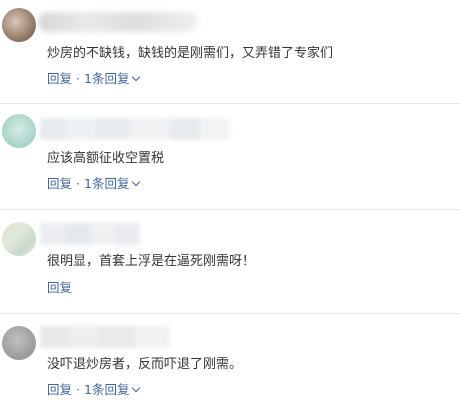 The height and width of the screenshot is (406, 460). What do you see at coordinates (145, 364) in the screenshot?
I see `comment-text: 没吓退炒房者，反而吓退了刚需。` at bounding box center [145, 364].